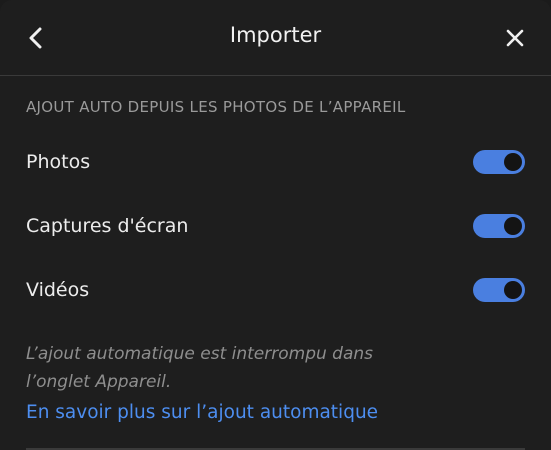 This screenshot has height=450, width=551. What do you see at coordinates (275, 290) in the screenshot?
I see `toggle-row-videos: Vidéos` at bounding box center [275, 290].